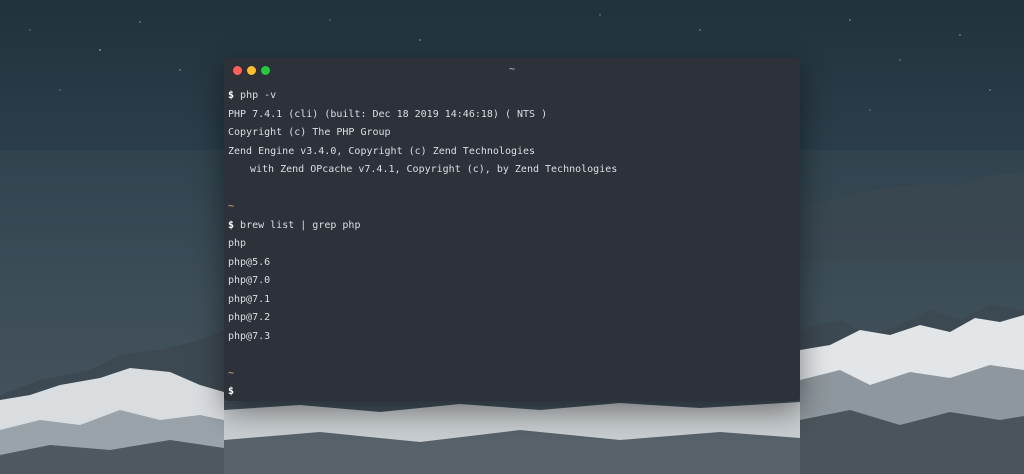 The height and width of the screenshot is (474, 1024). What do you see at coordinates (249, 299) in the screenshot?
I see `output-line: php@7.1` at bounding box center [249, 299].